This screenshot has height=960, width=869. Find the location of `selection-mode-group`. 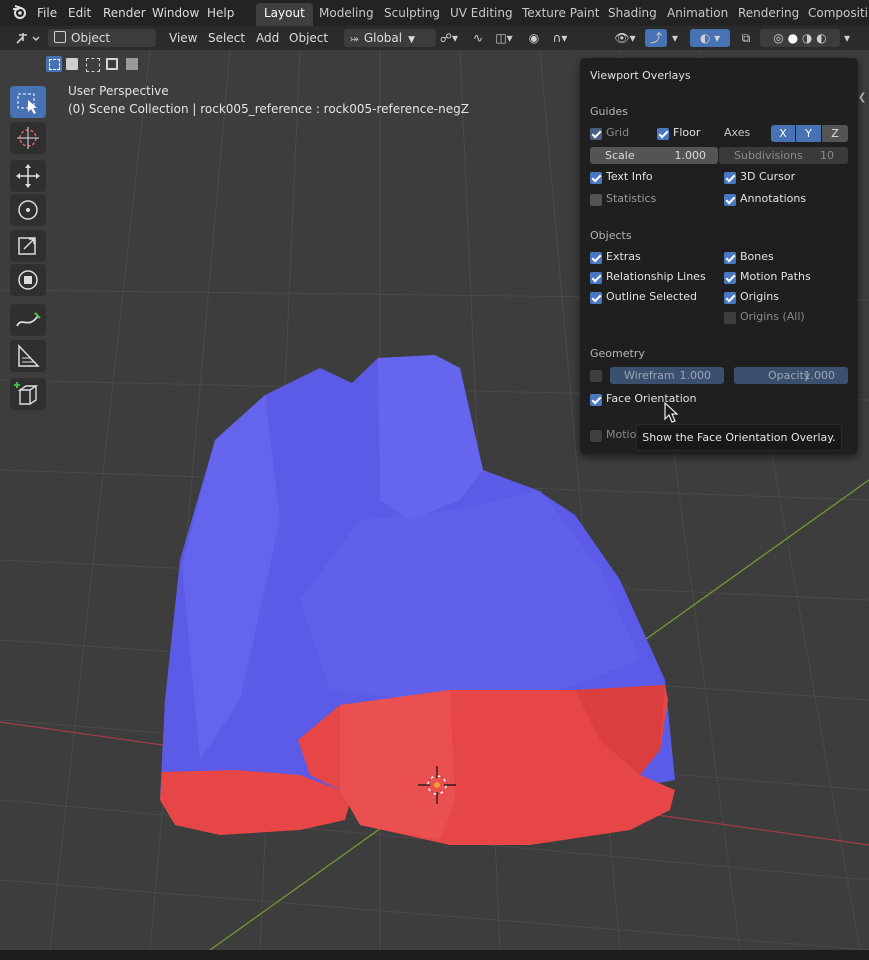

selection-mode-group is located at coordinates (93, 64).